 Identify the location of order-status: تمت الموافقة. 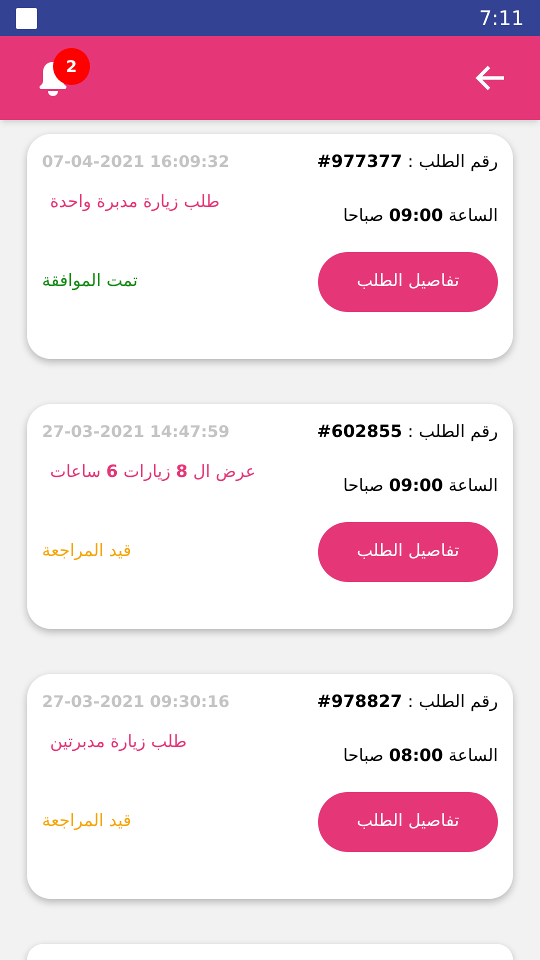
(90, 282).